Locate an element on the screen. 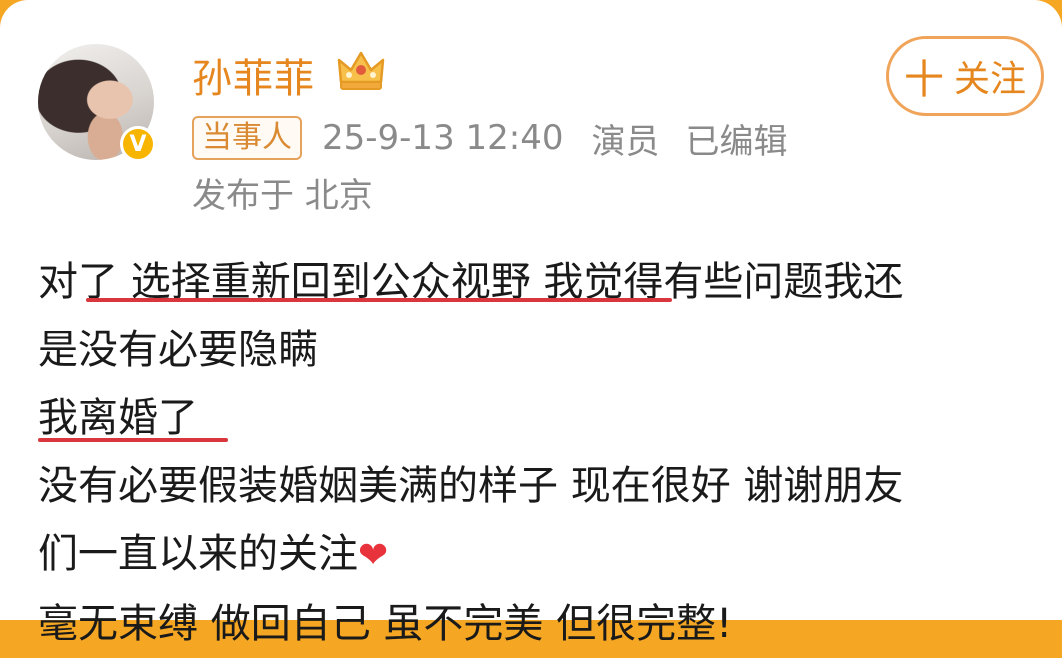 This screenshot has width=1062, height=658. location-label: 发布于 北京 is located at coordinates (282, 196).